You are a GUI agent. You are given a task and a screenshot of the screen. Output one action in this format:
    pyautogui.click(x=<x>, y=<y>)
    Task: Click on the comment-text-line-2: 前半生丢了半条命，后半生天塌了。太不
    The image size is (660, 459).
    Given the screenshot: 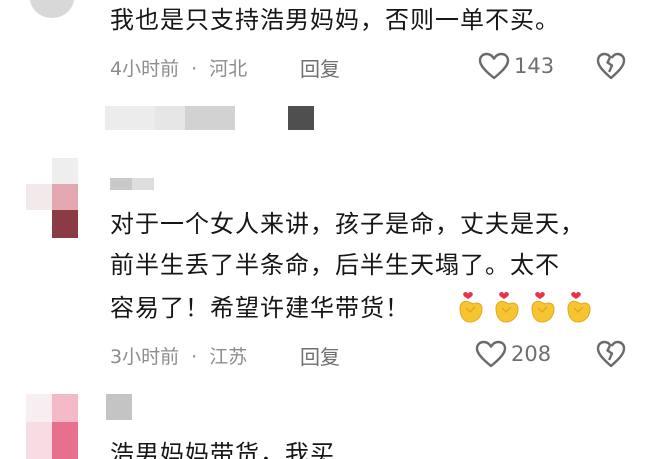 What is the action you would take?
    pyautogui.click(x=335, y=265)
    